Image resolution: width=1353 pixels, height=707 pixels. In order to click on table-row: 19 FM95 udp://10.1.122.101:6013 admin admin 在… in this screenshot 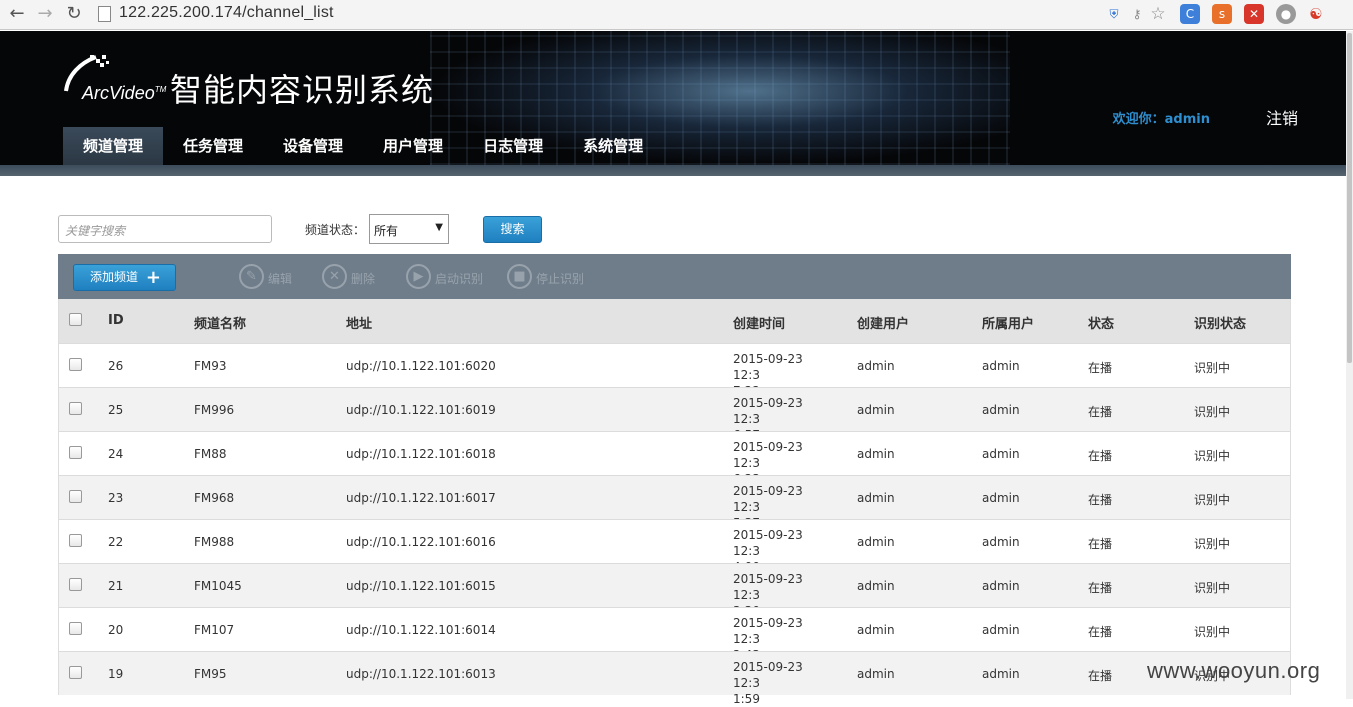, I will do `click(674, 678)`.